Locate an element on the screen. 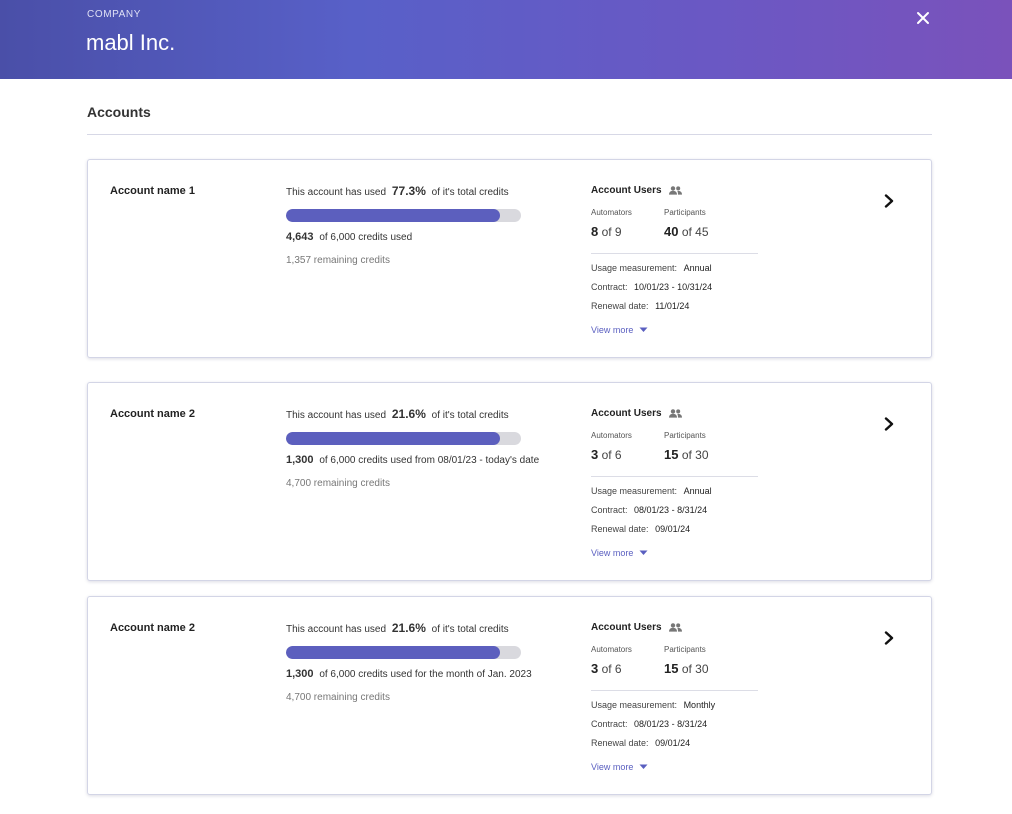 Image resolution: width=1012 pixels, height=814 pixels. automators-count: 3 of 6 is located at coordinates (606, 454).